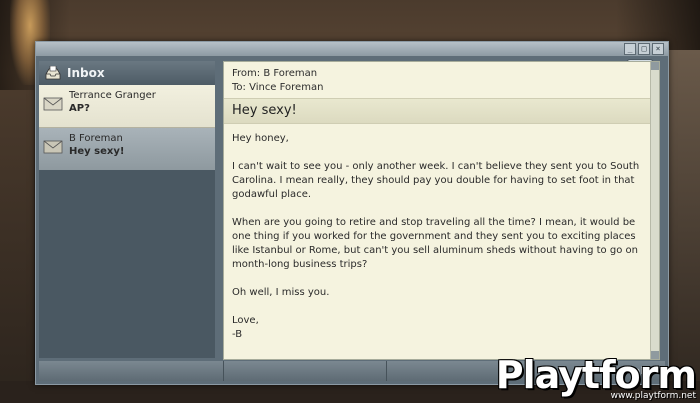  What do you see at coordinates (127, 73) in the screenshot?
I see `inbox-header: Inbox` at bounding box center [127, 73].